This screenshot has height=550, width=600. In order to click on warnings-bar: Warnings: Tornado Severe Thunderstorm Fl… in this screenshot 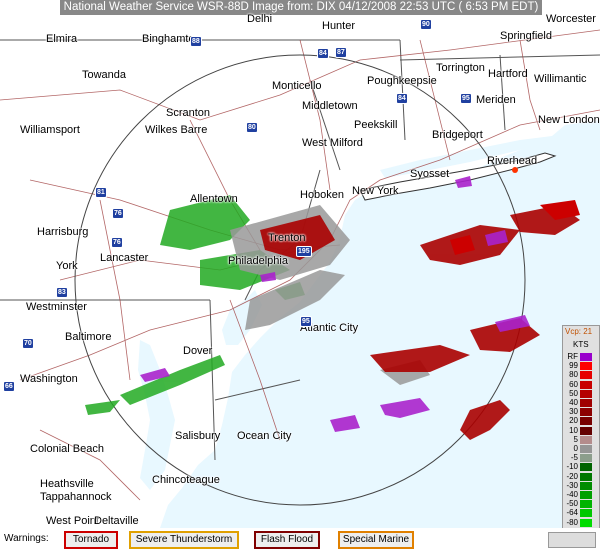, I will do `click(300, 539)`.